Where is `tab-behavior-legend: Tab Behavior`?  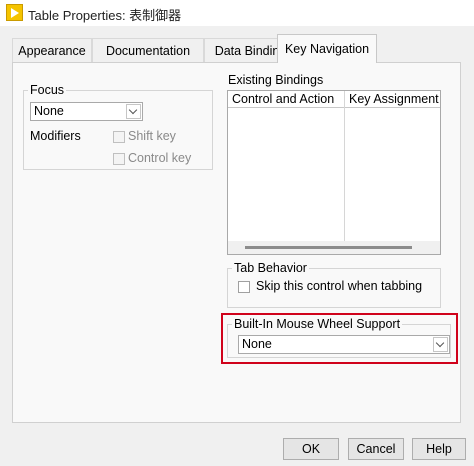 tab-behavior-legend: Tab Behavior is located at coordinates (270, 268).